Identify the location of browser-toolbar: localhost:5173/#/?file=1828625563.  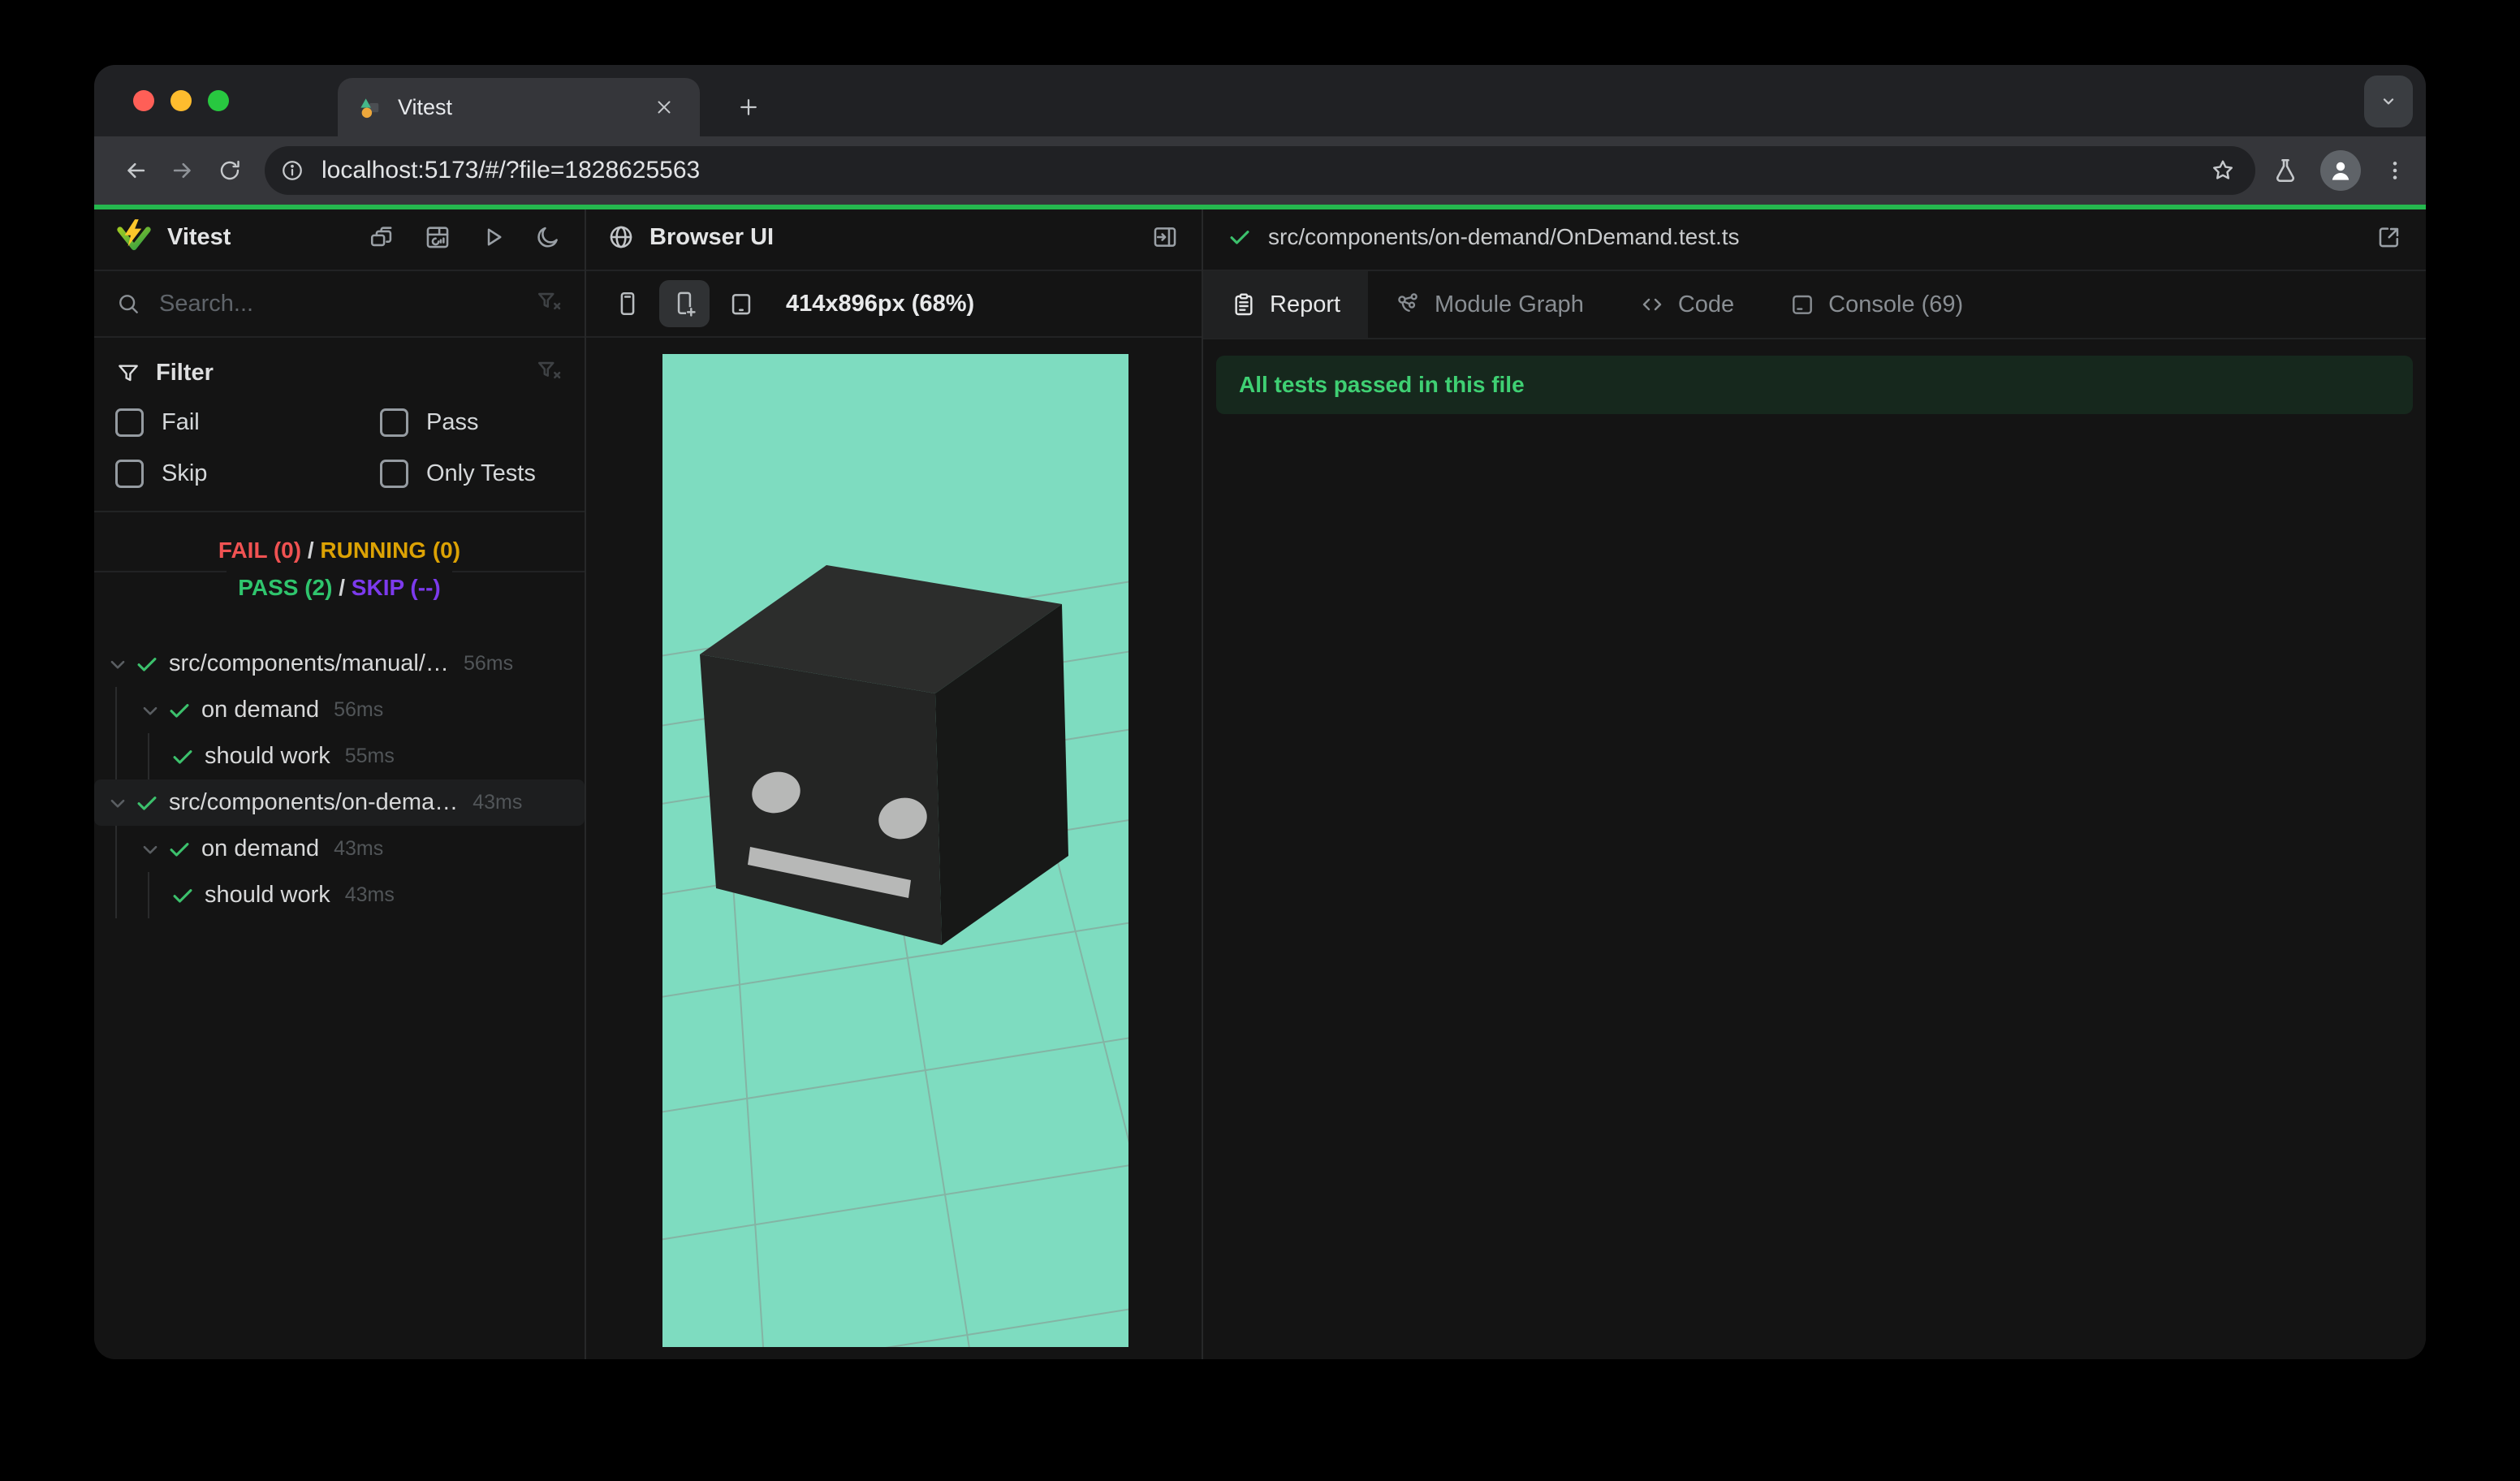
(1260, 171).